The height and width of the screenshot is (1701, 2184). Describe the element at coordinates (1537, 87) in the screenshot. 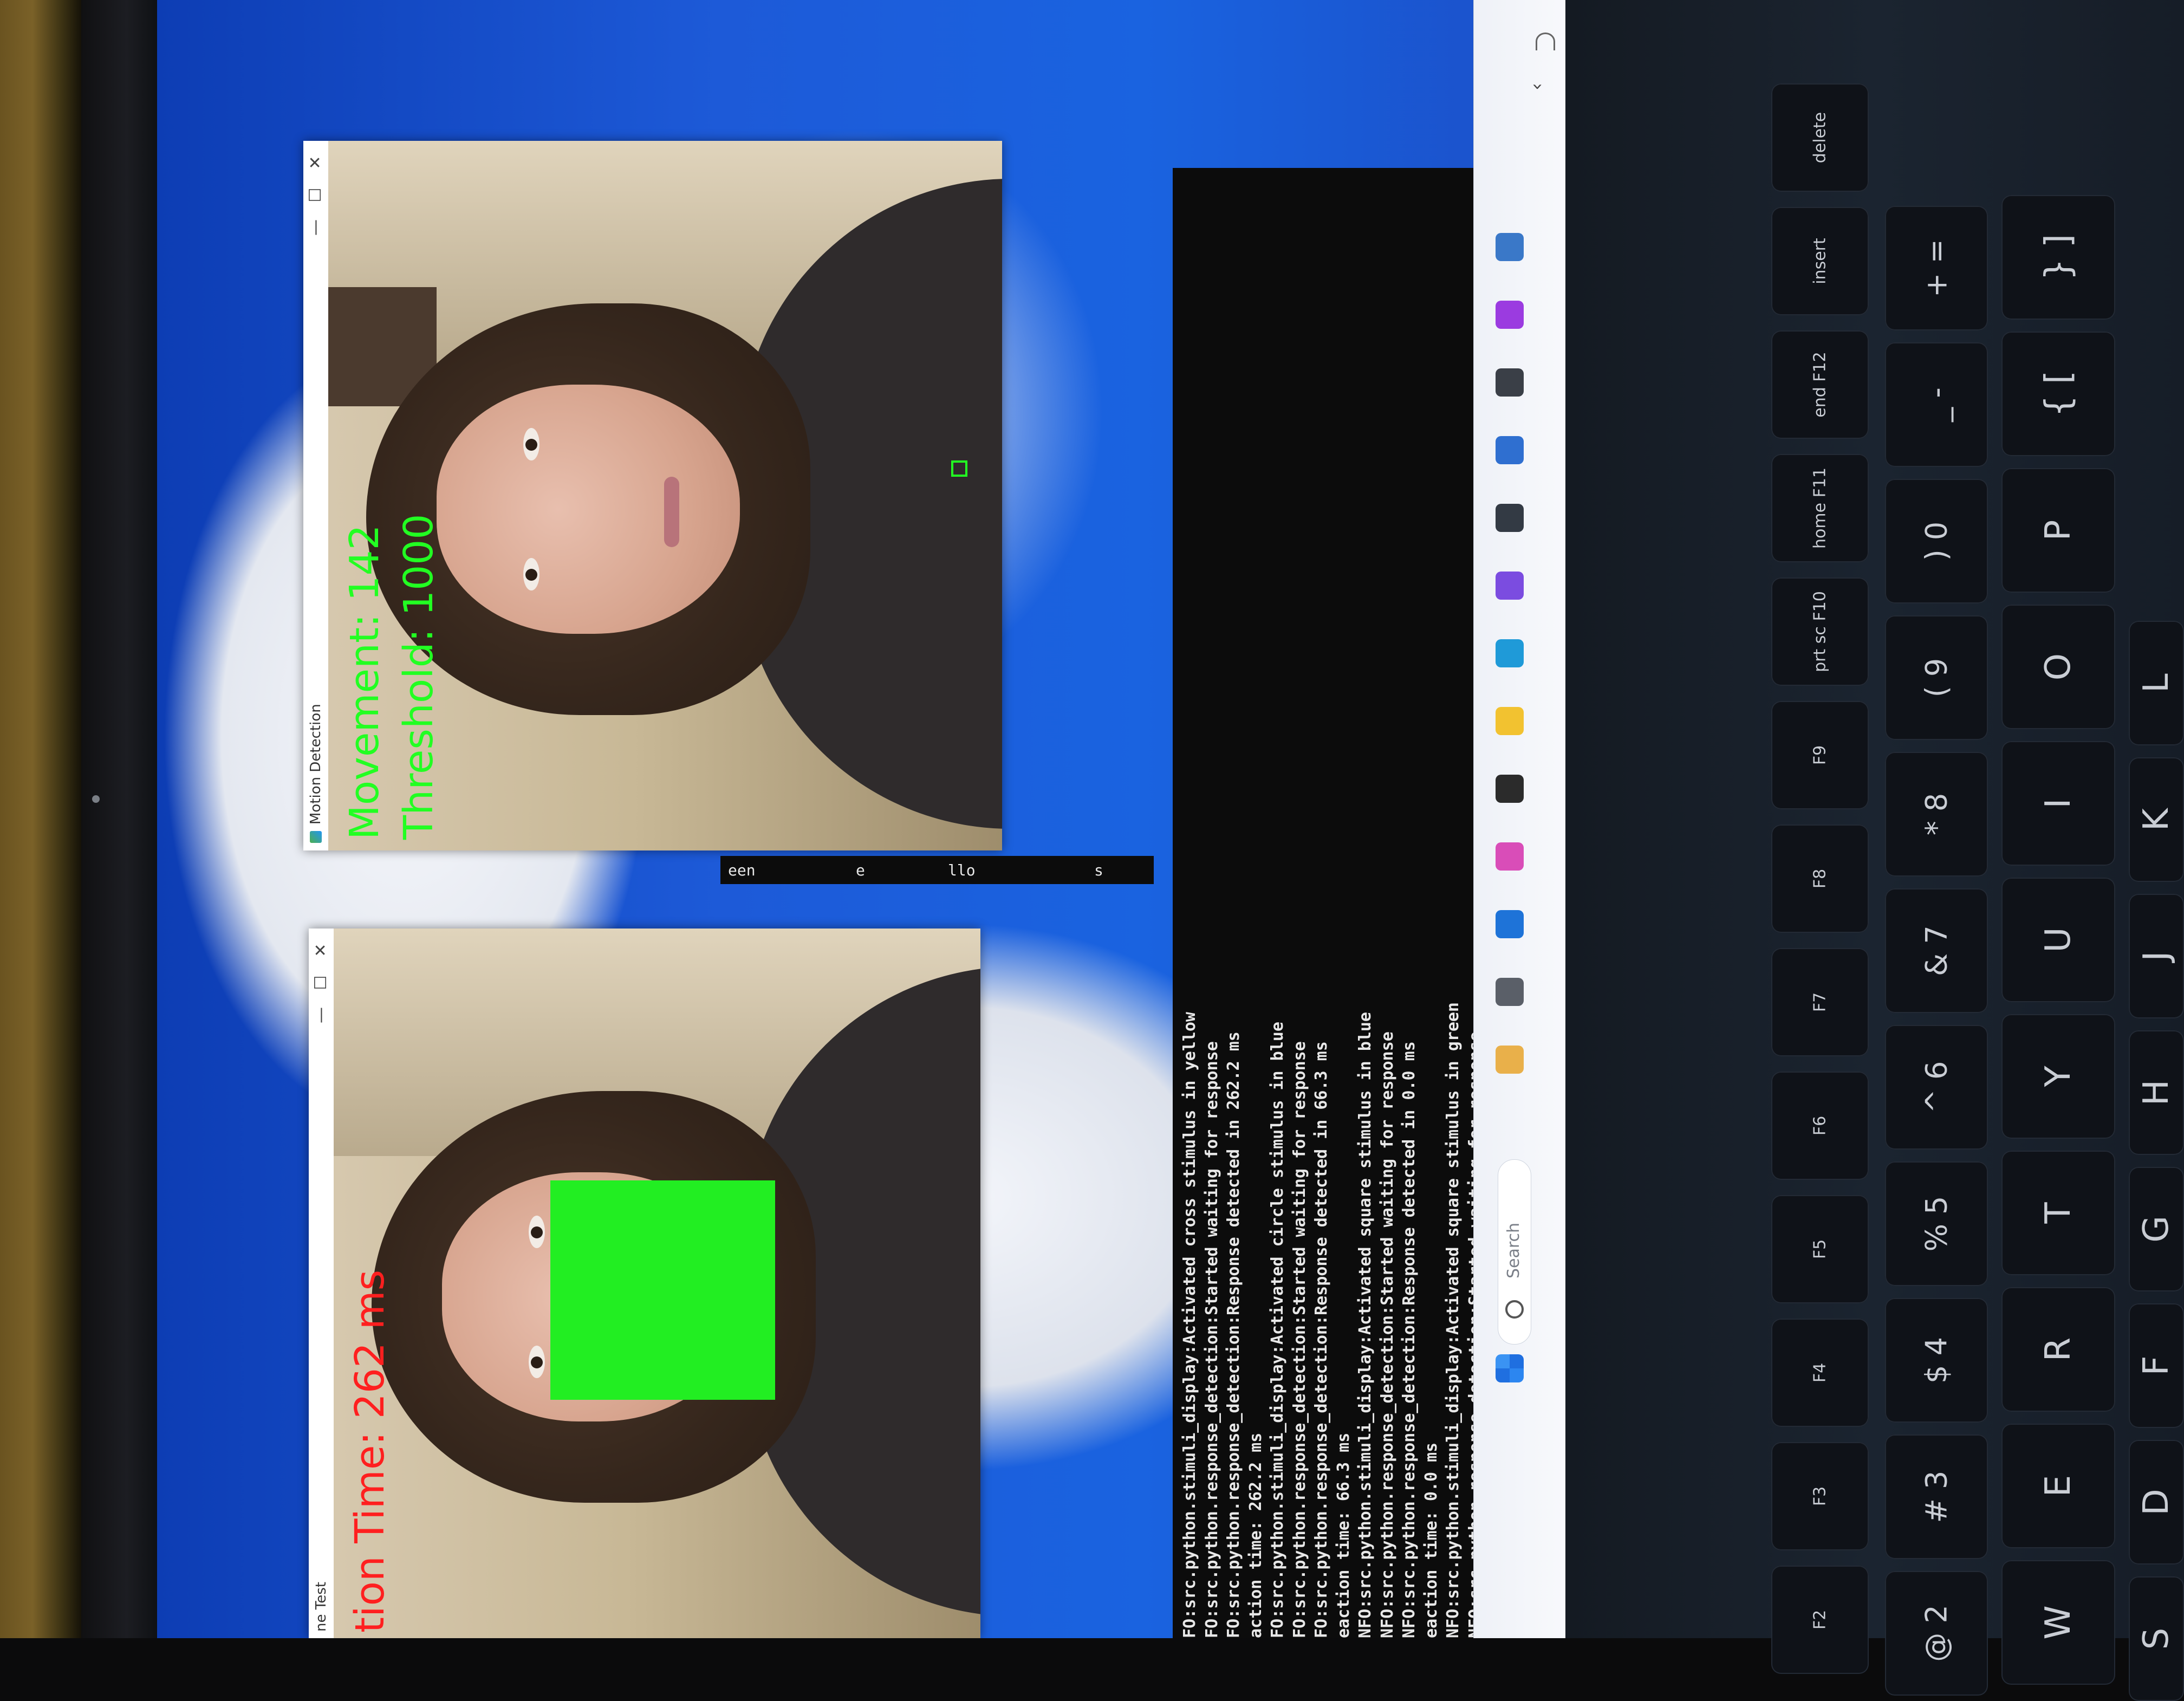

I see `chevron-up-icon: ‹` at that location.